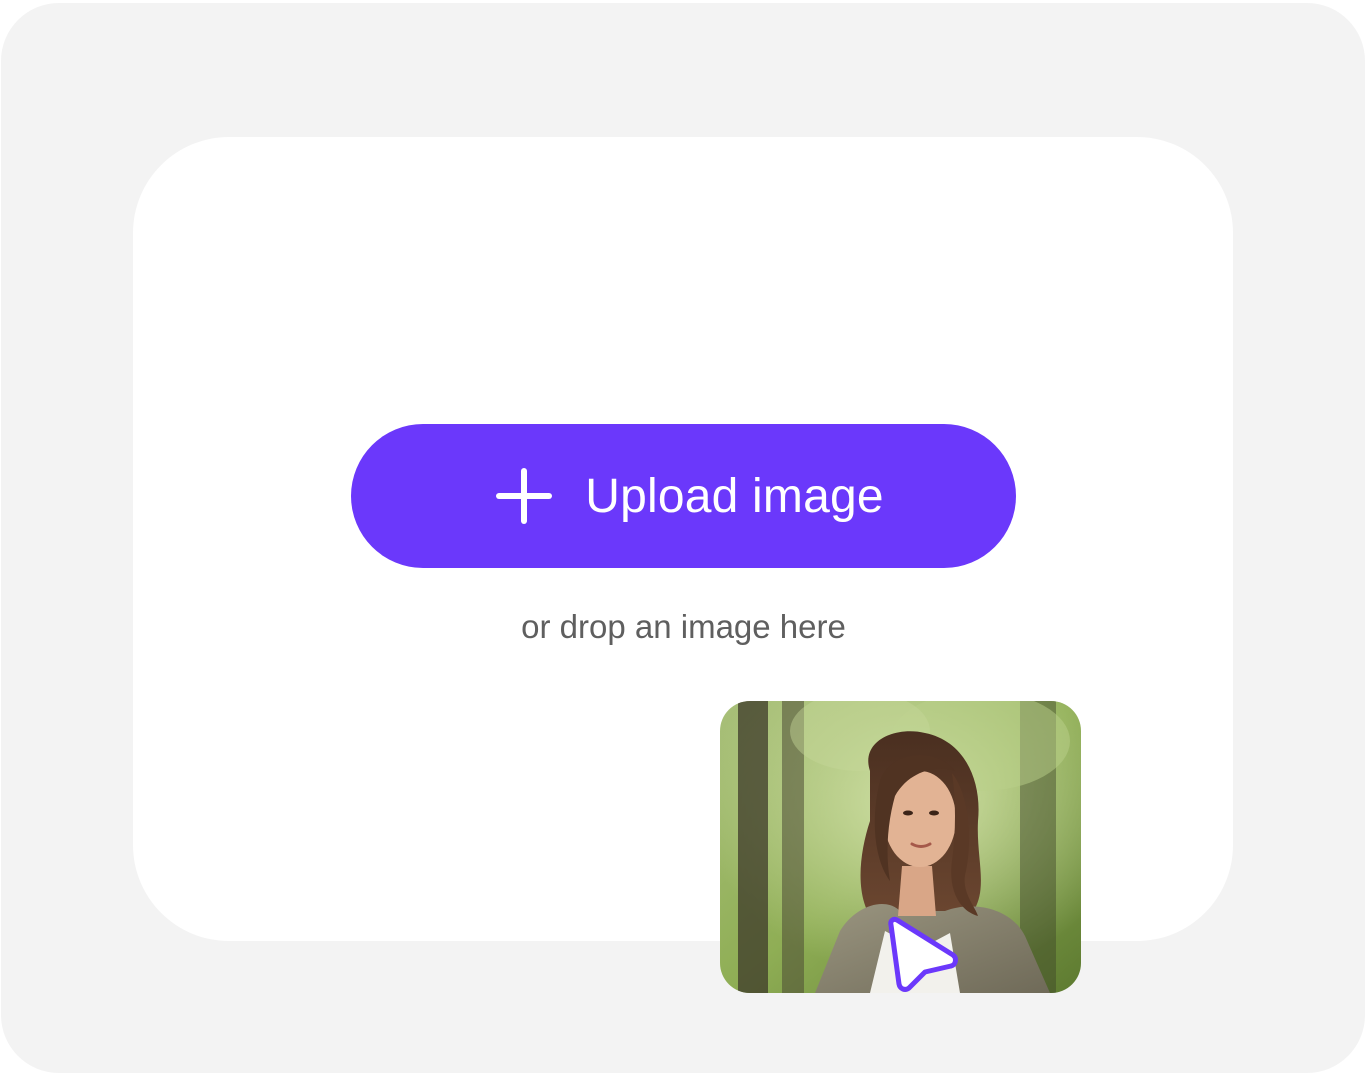  I want to click on upload-image-button: Upload image, so click(683, 496).